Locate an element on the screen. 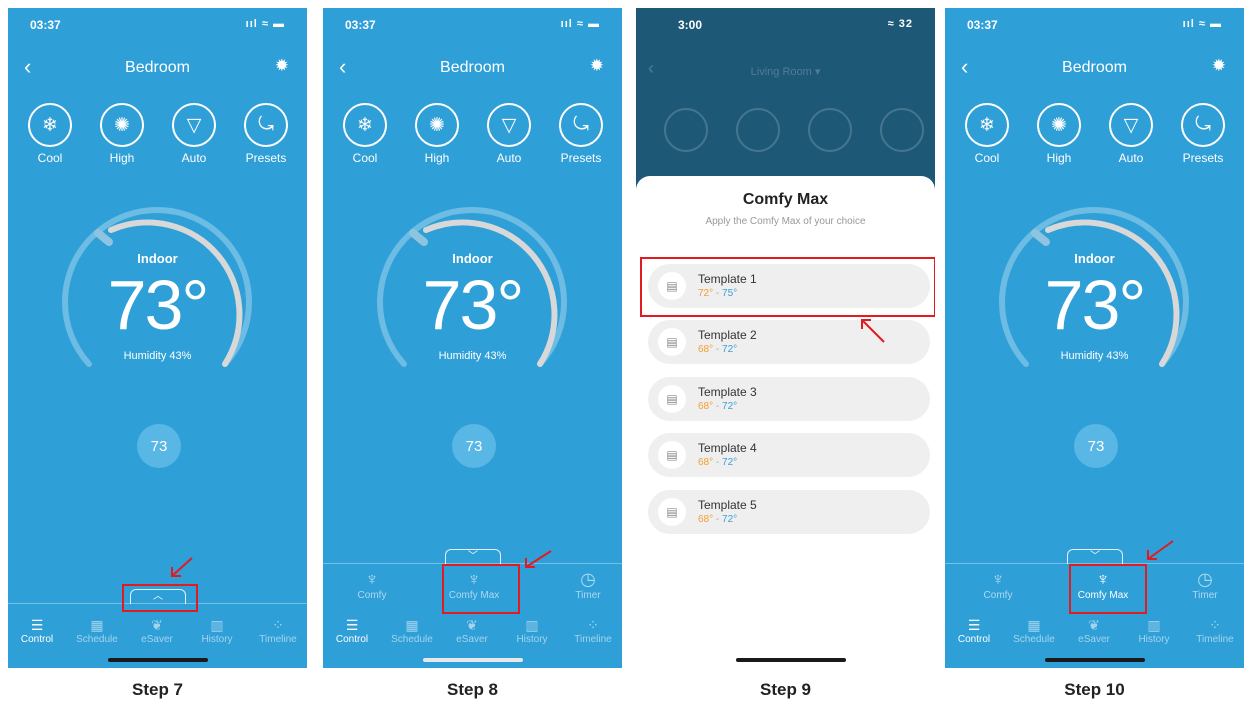 This screenshot has width=1249, height=707. step-label: Step 7 is located at coordinates (157, 689).